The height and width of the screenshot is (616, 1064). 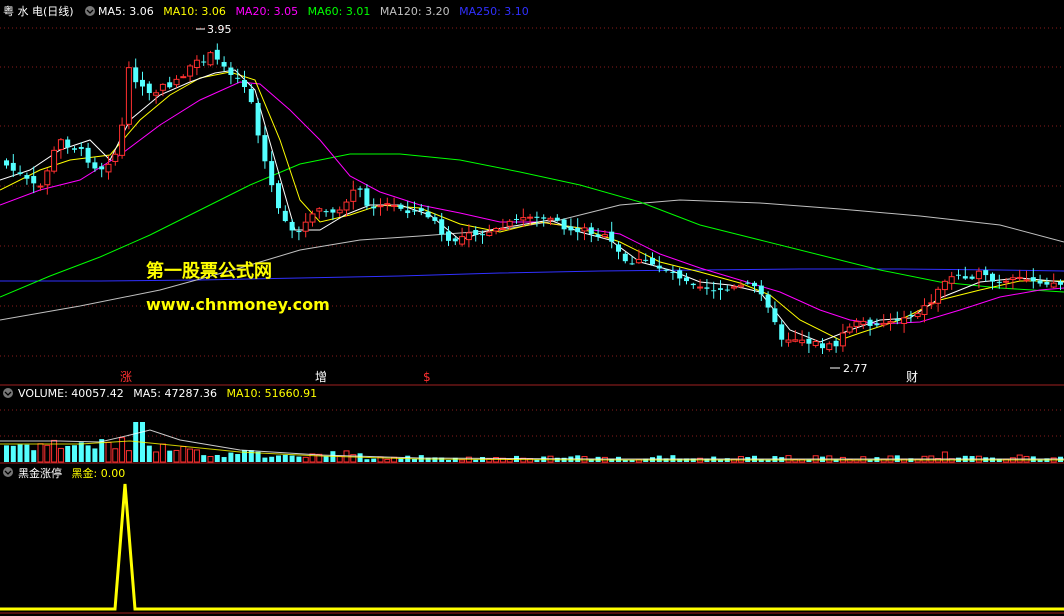 I want to click on indicator-value: 黑金: 0.00, so click(x=99, y=473).